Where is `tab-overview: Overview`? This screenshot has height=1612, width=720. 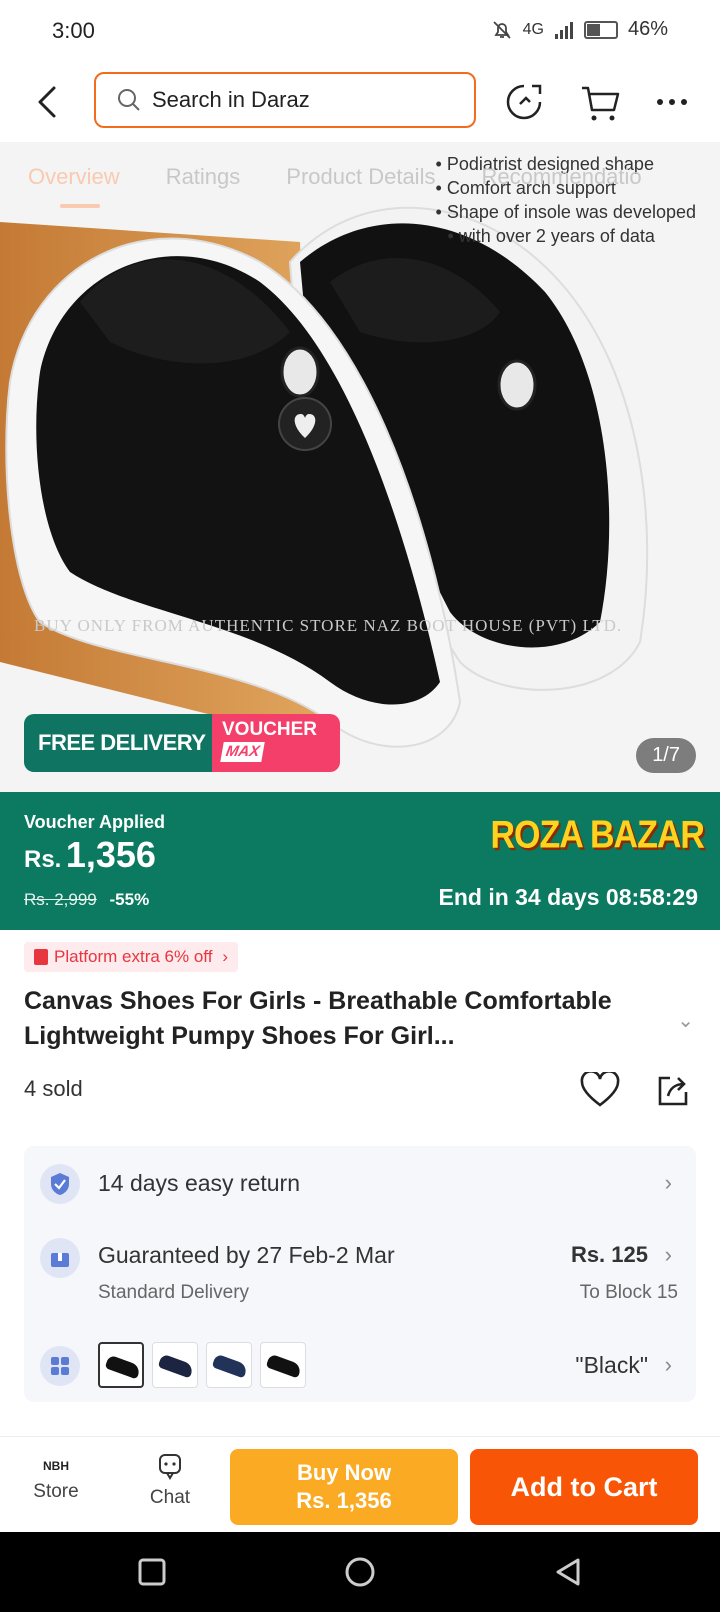 tab-overview: Overview is located at coordinates (74, 177).